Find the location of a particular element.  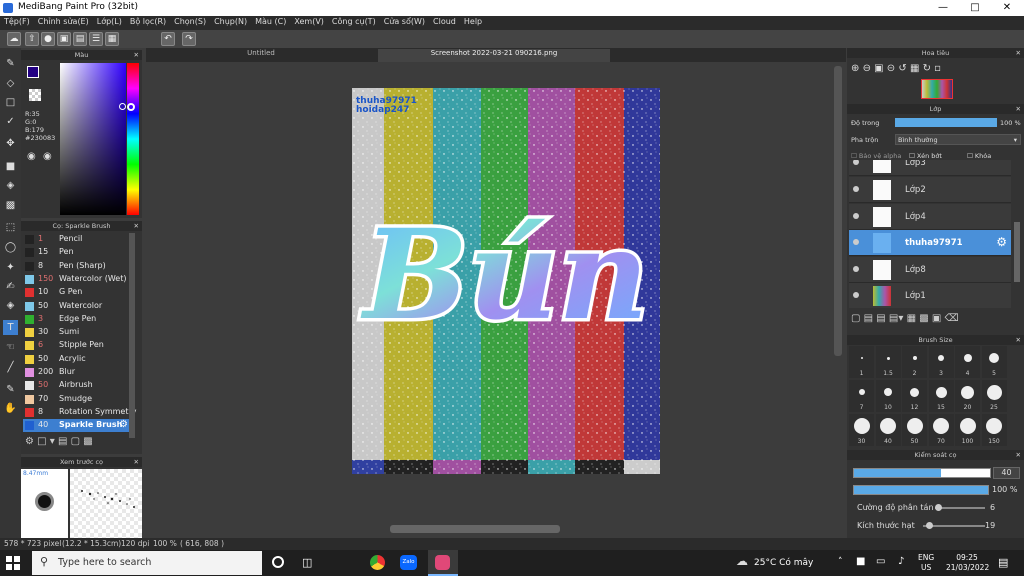

layer-scrollbar is located at coordinates (1017, 252).